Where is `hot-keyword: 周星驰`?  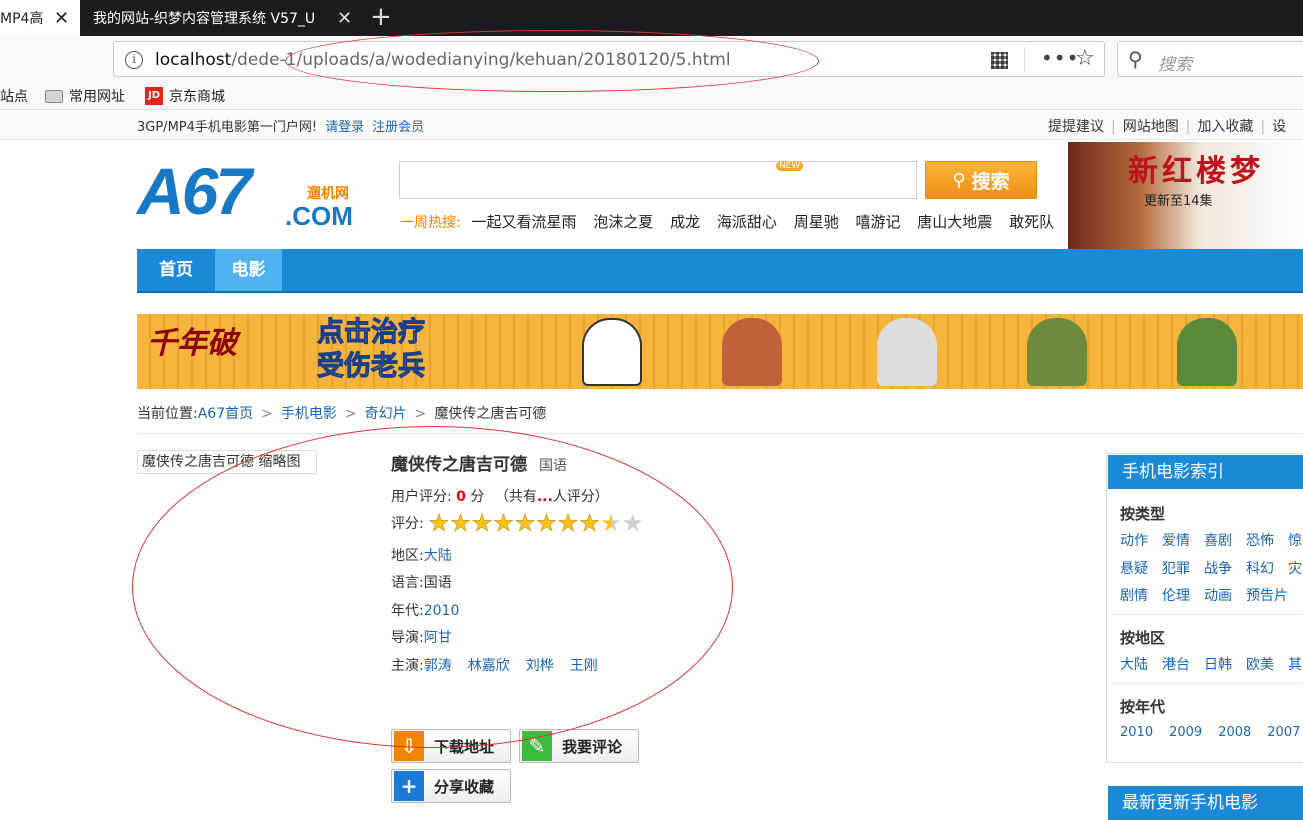 hot-keyword: 周星驰 is located at coordinates (816, 222).